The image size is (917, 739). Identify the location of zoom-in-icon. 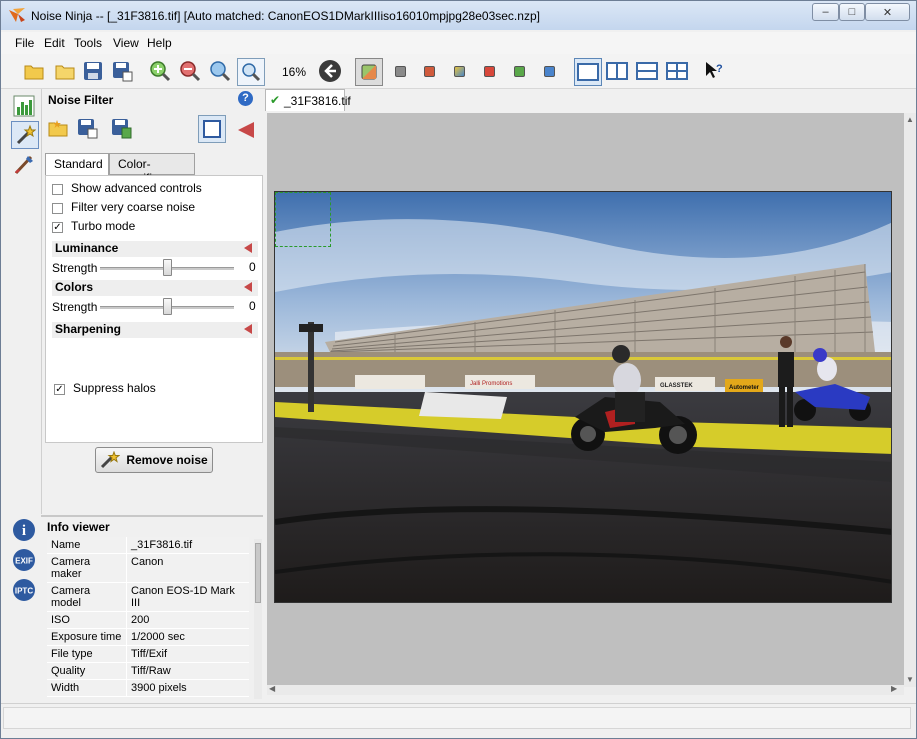
(160, 71).